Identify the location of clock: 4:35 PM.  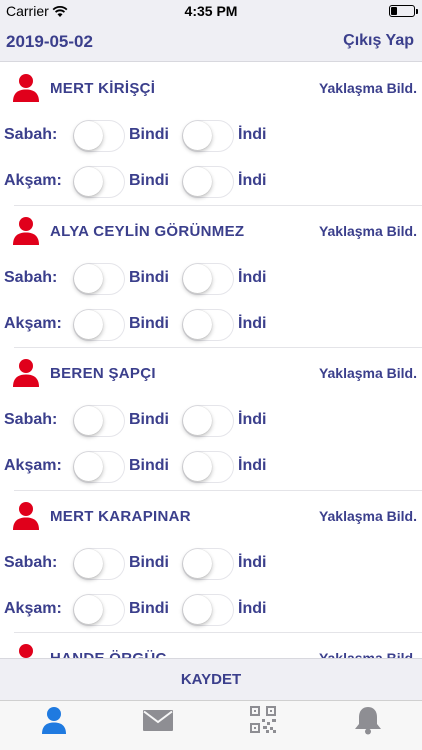
(211, 11).